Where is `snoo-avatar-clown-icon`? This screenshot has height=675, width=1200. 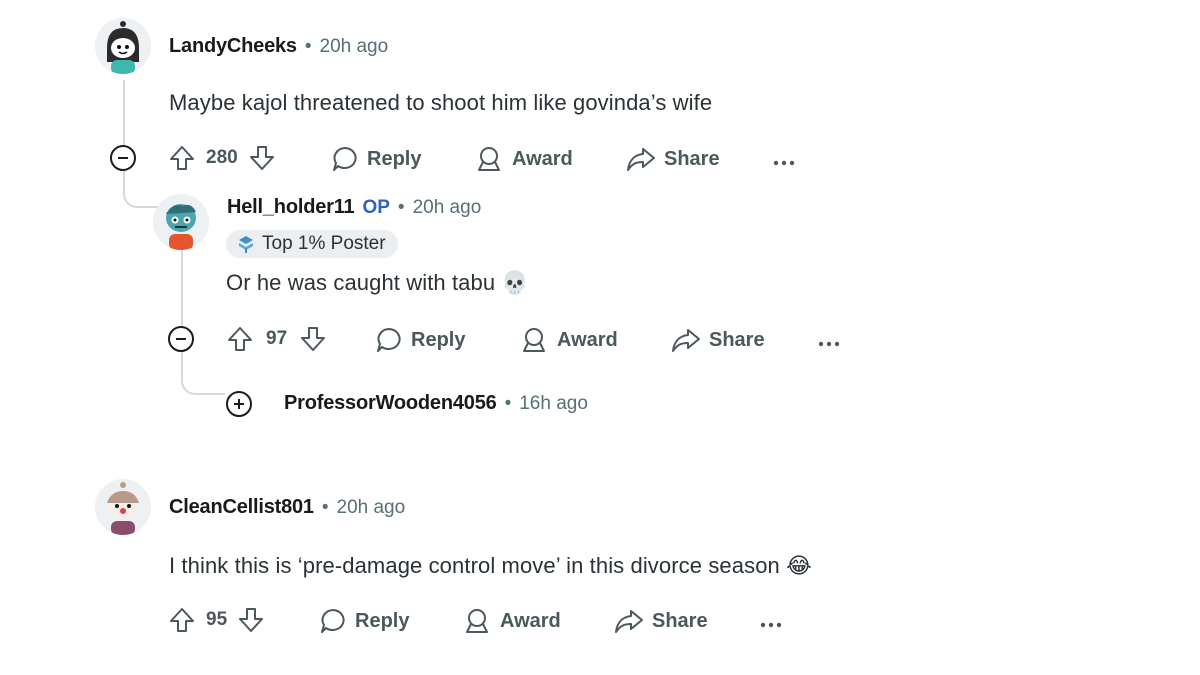 snoo-avatar-clown-icon is located at coordinates (123, 507).